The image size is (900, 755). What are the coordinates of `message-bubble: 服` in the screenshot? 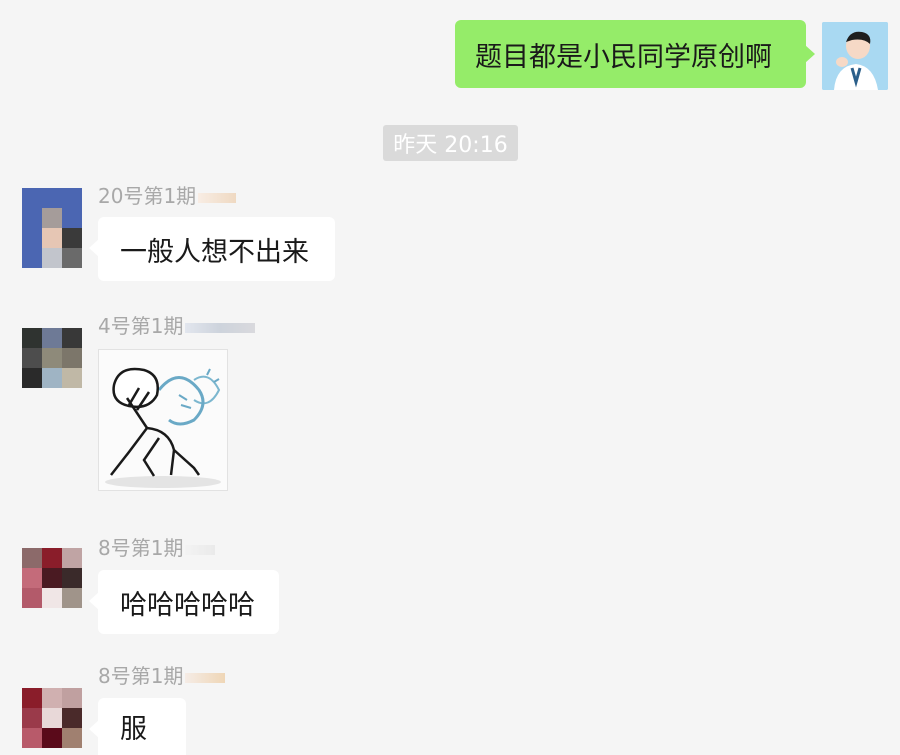 It's located at (137, 726).